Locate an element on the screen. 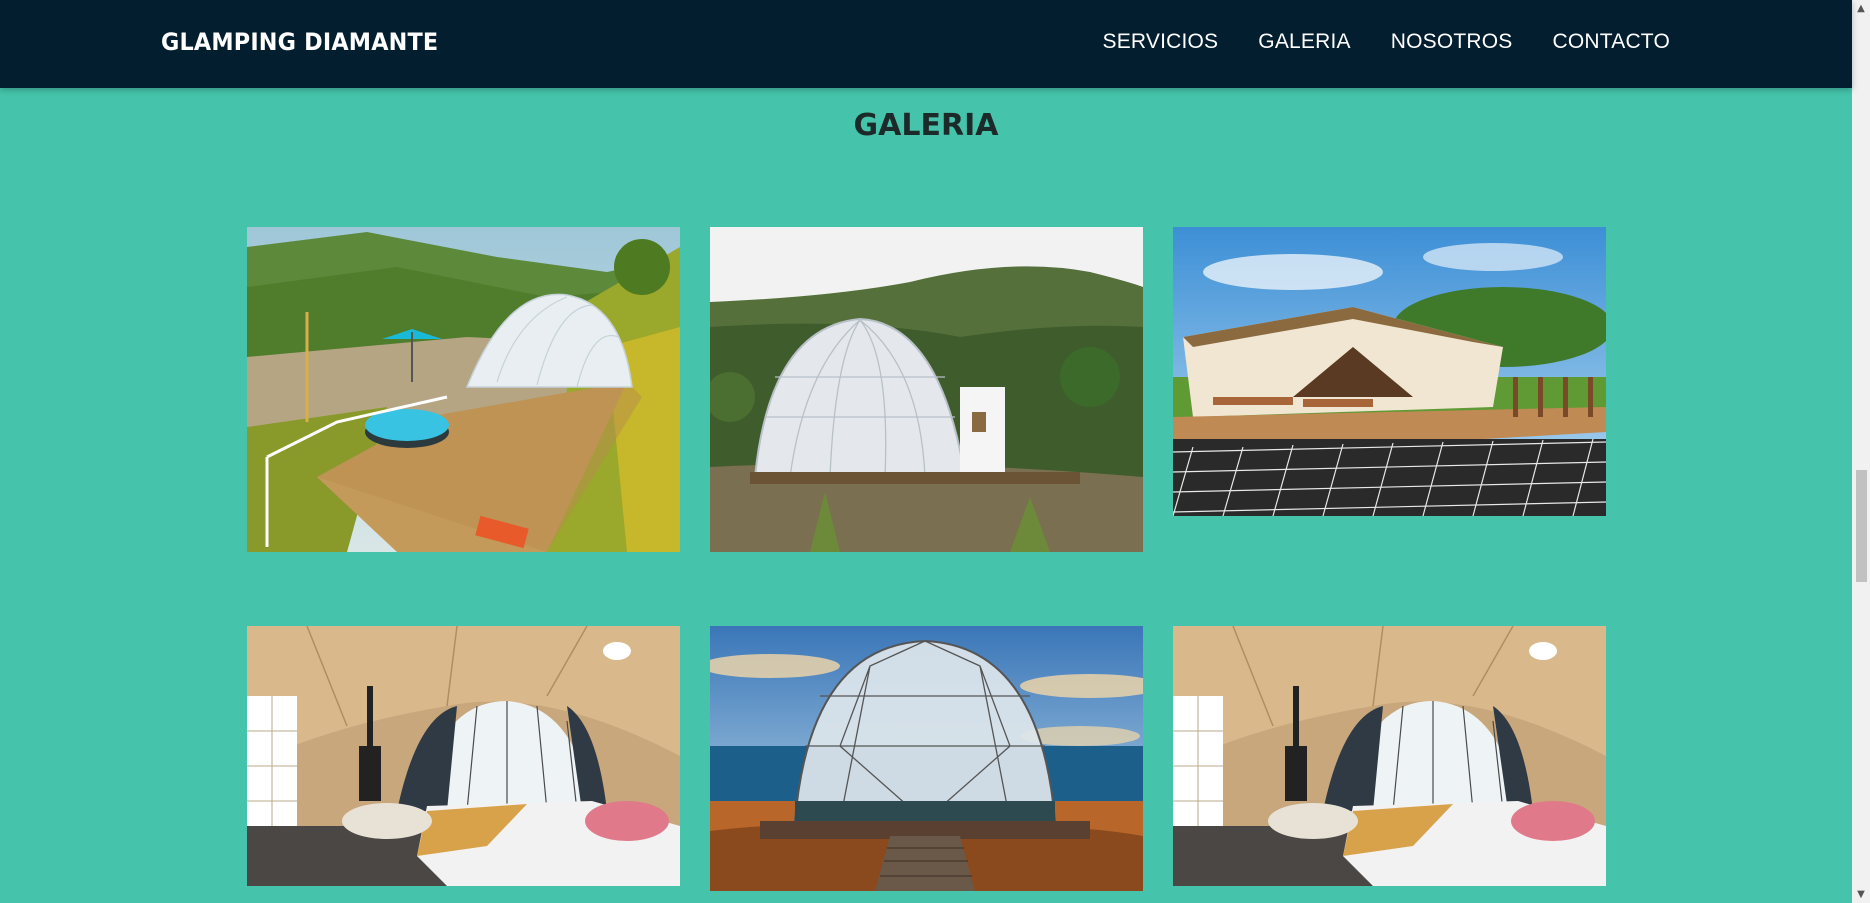 The image size is (1870, 903). chevron-up-icon: ▲ is located at coordinates (1861, 8).